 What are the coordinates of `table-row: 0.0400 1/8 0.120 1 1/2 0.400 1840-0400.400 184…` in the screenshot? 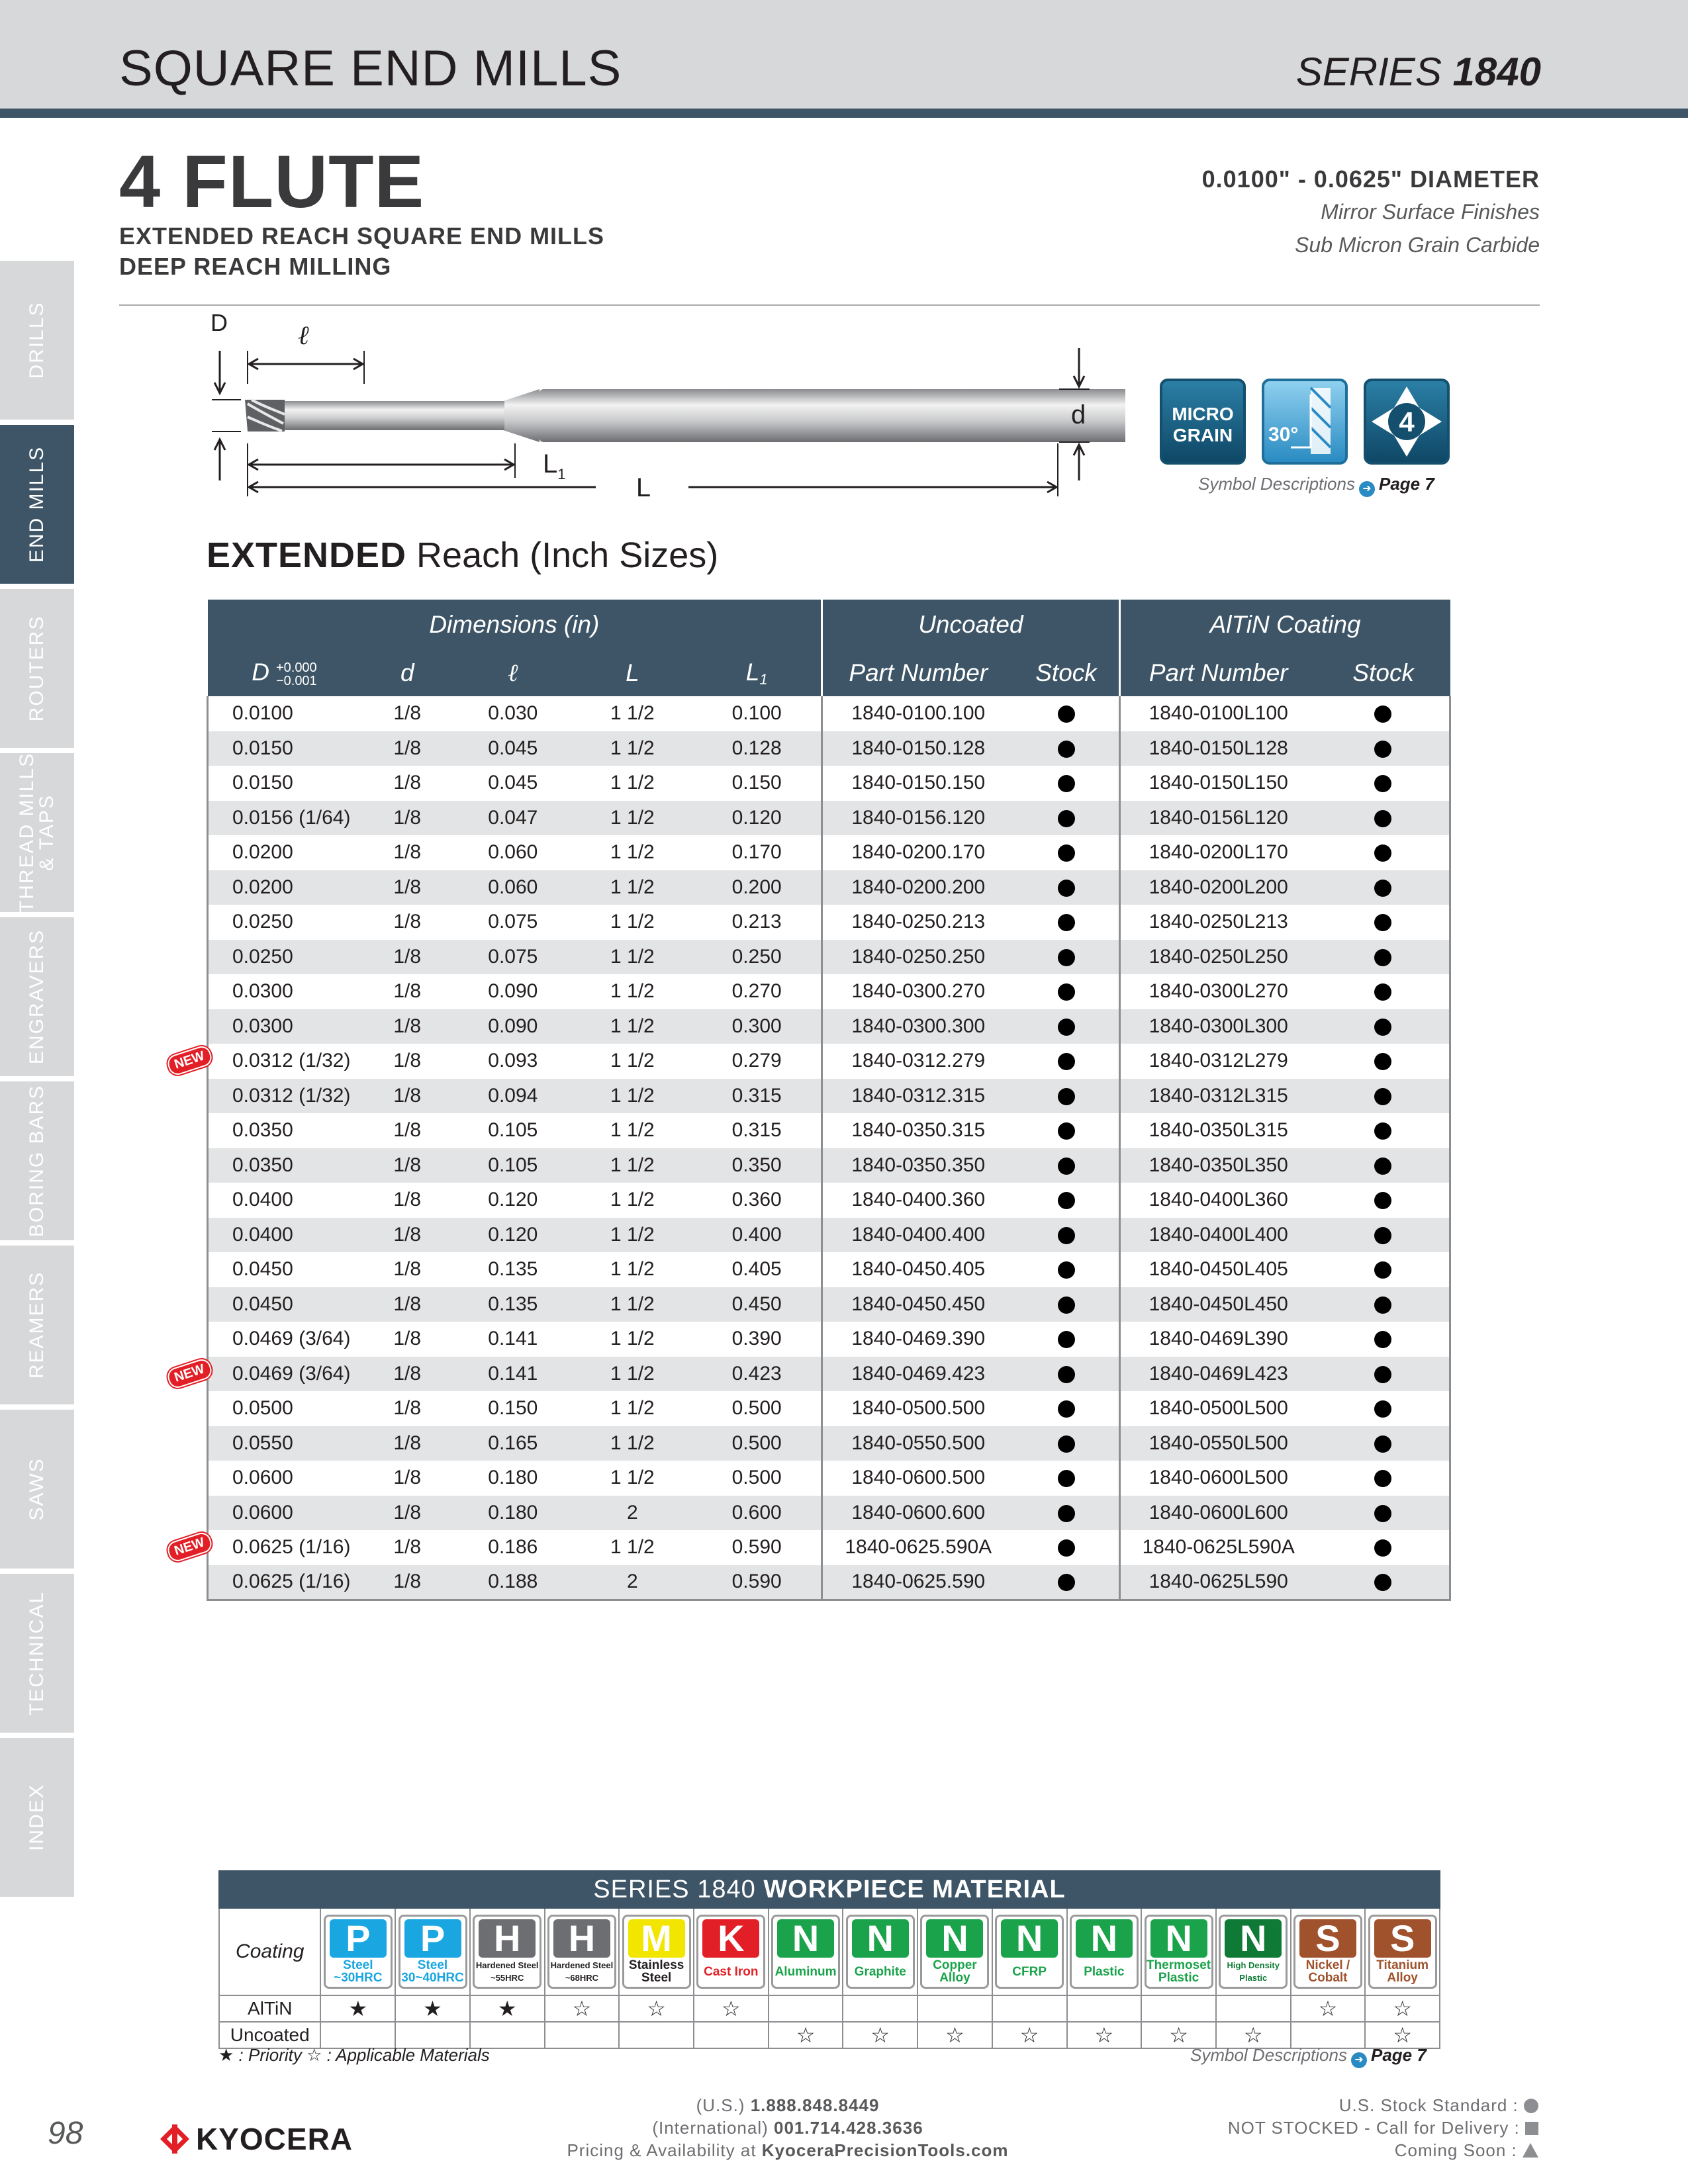 It's located at (829, 1234).